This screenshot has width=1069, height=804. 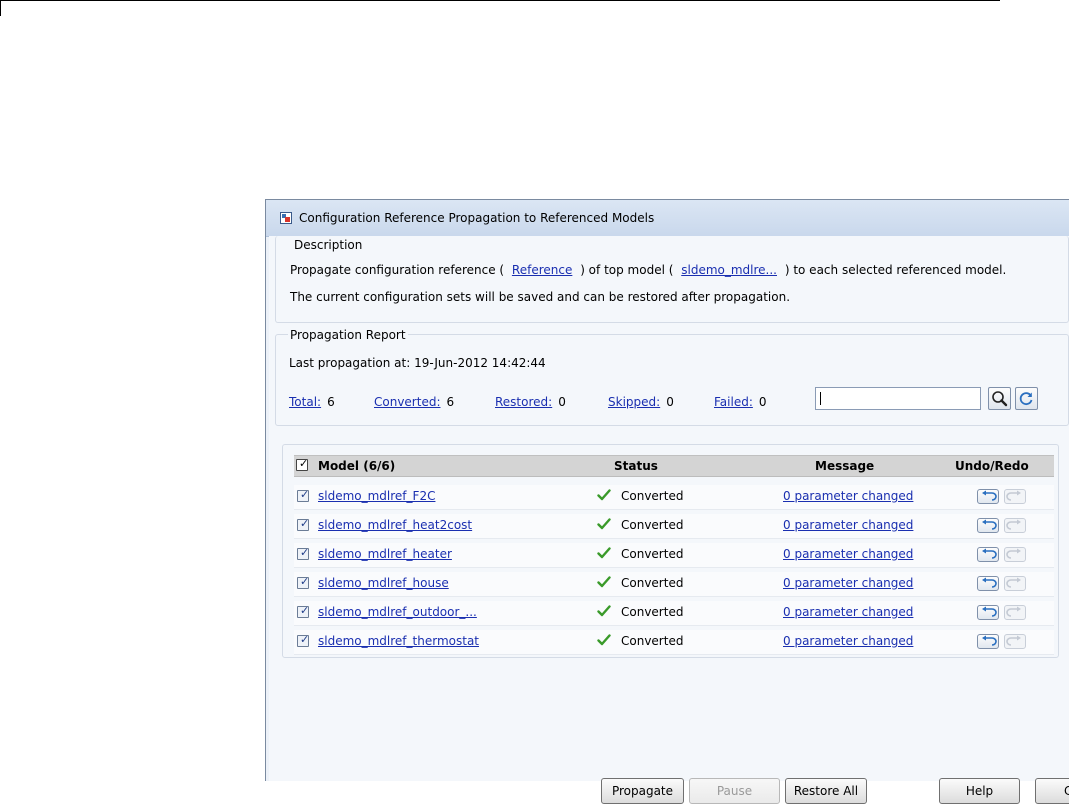 I want to click on select-all-checkbox: ✓, so click(x=302, y=464).